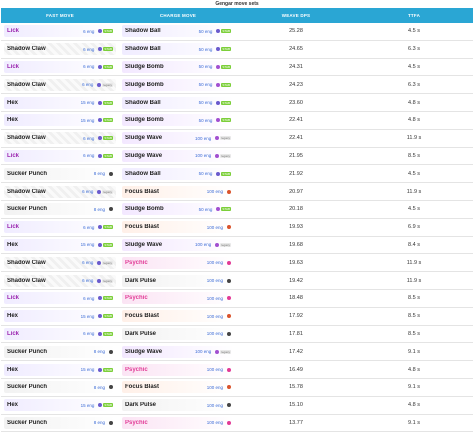  What do you see at coordinates (296, 15) in the screenshot?
I see `header-weave-dps: WEAVE DPS` at bounding box center [296, 15].